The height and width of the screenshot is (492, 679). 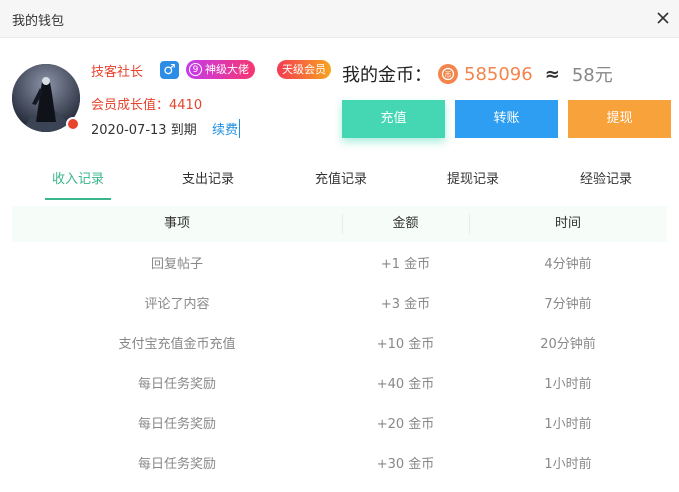 I want to click on tab-label: 支出记录, so click(x=207, y=179).